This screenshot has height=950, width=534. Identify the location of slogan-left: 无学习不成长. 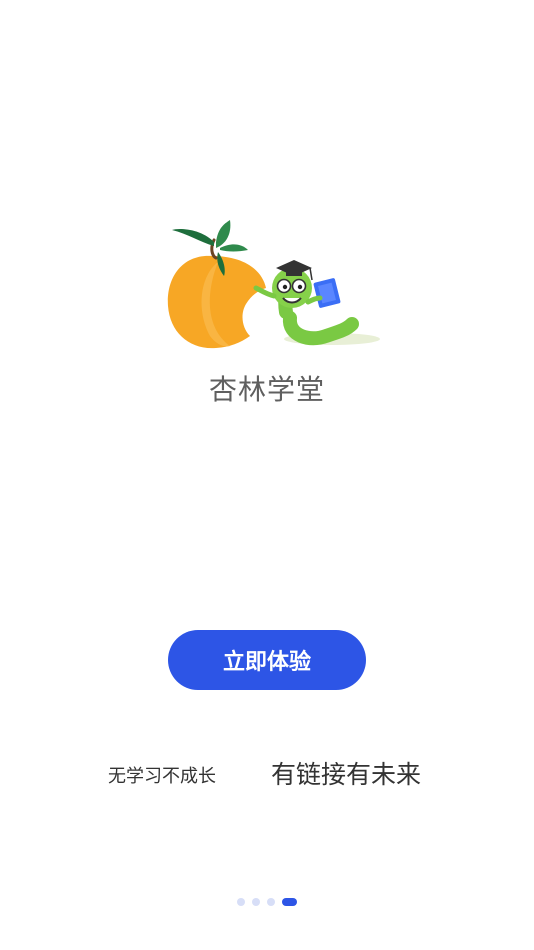
(162, 776).